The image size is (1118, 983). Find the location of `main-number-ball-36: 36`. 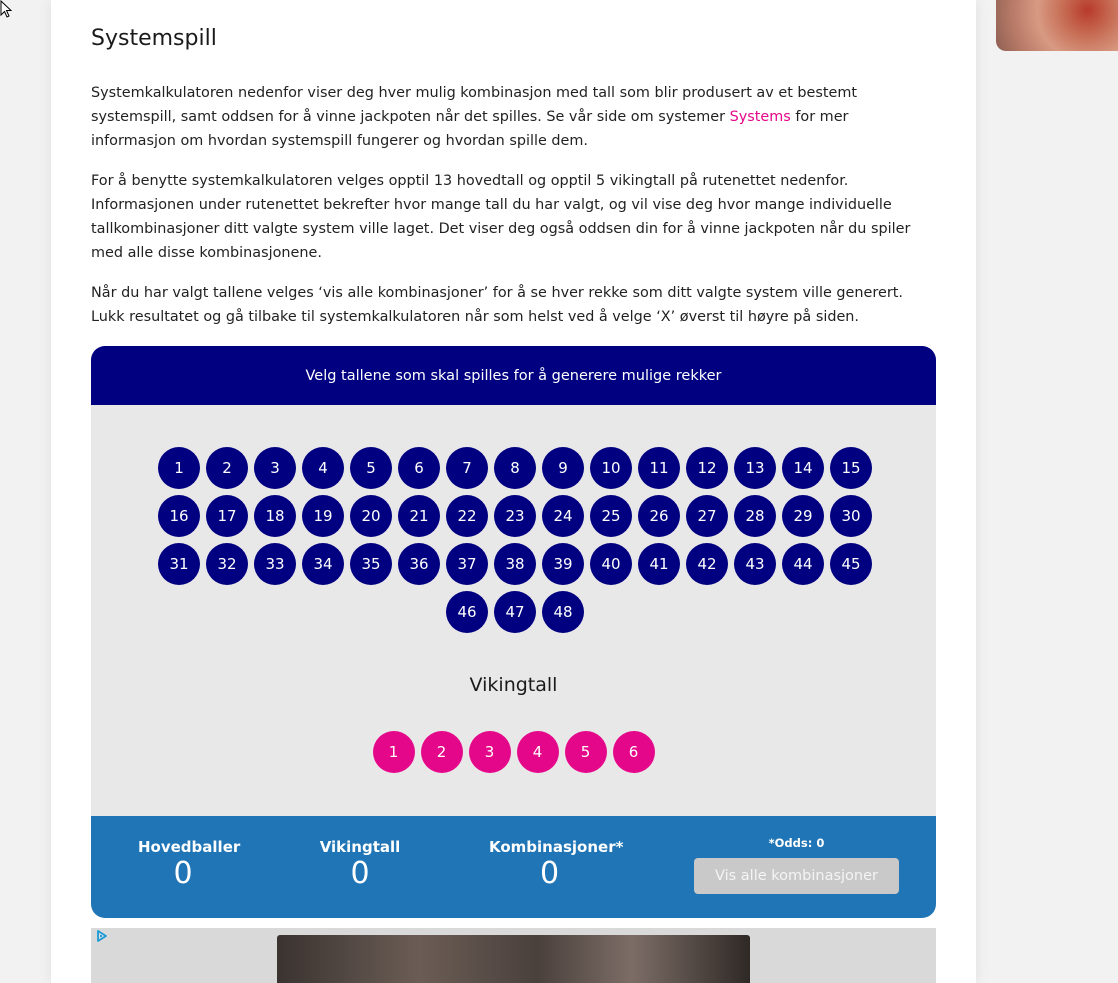

main-number-ball-36: 36 is located at coordinates (419, 564).